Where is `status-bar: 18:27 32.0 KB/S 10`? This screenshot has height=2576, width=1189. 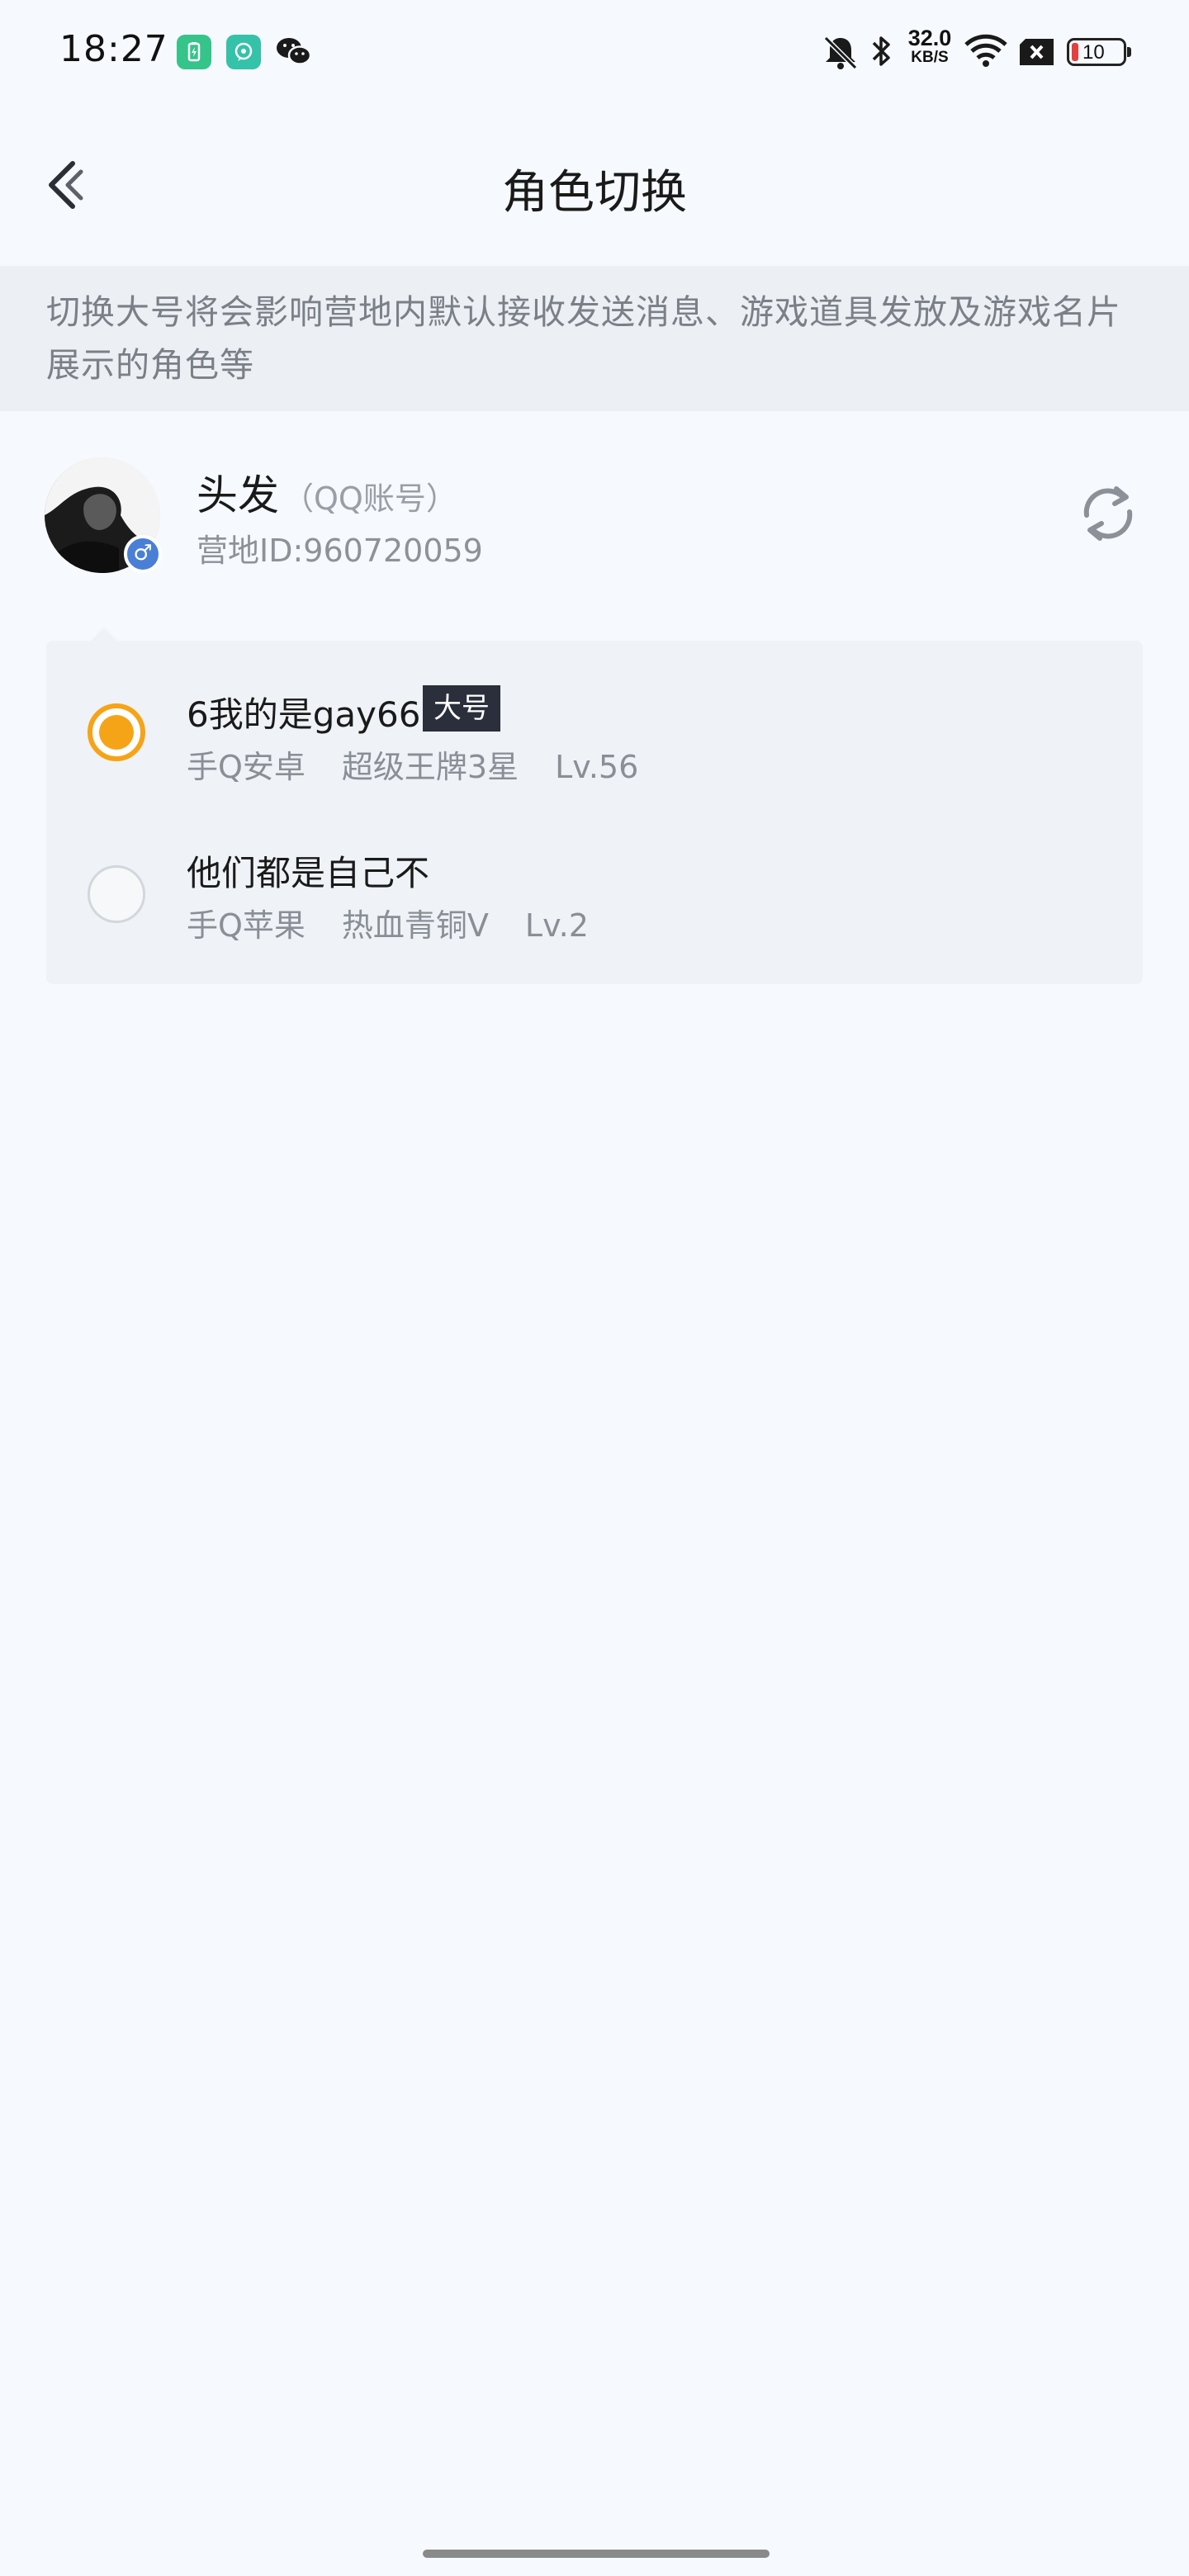
status-bar: 18:27 32.0 KB/S 10 is located at coordinates (594, 49).